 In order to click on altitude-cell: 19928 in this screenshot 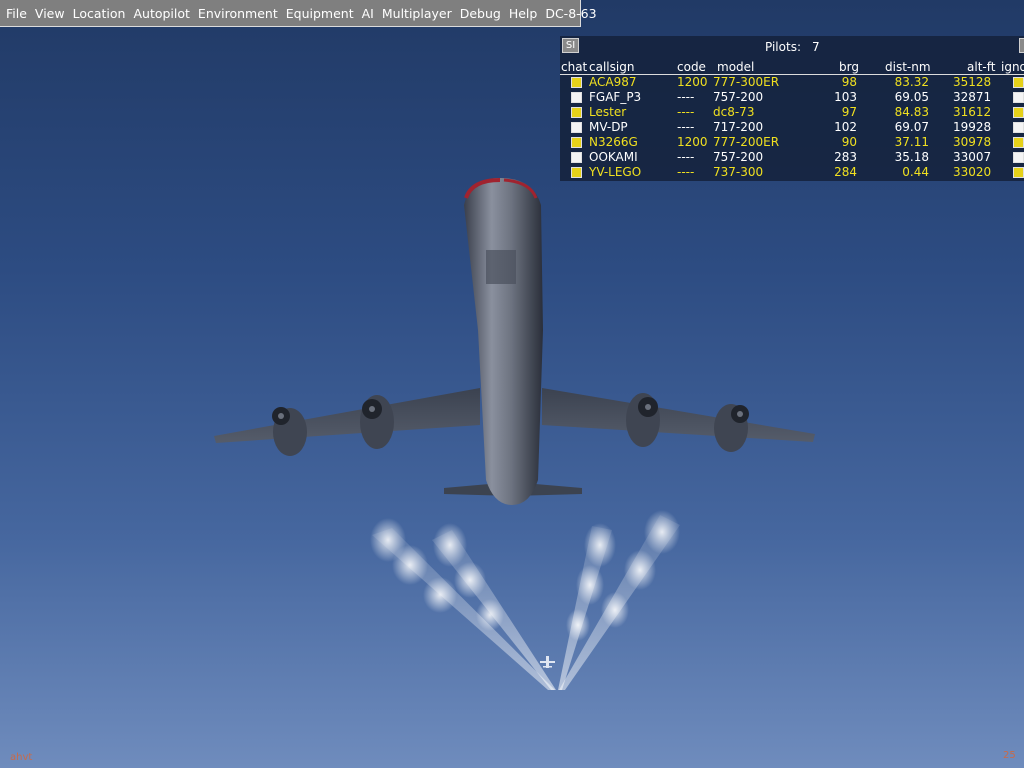, I will do `click(972, 127)`.